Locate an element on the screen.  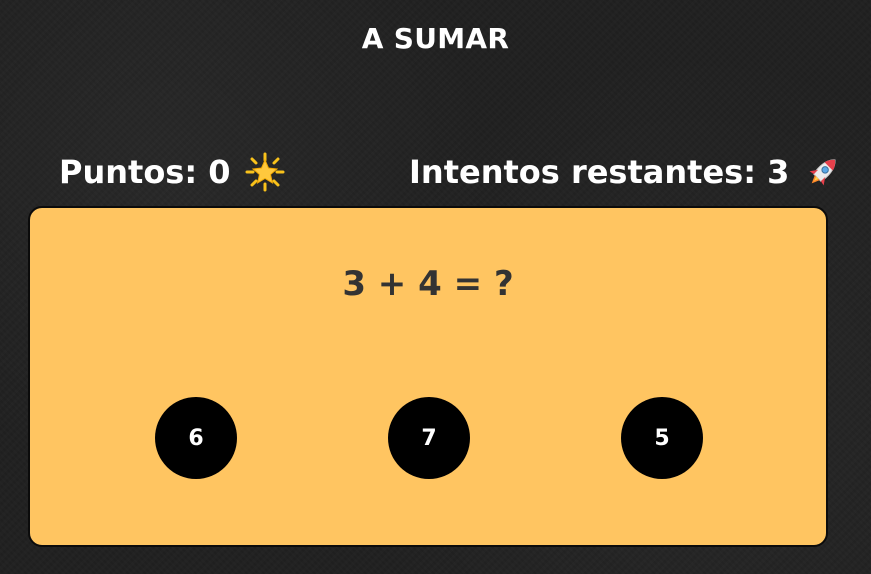
attempts-display: Intentos restantes: 3 is located at coordinates (626, 172).